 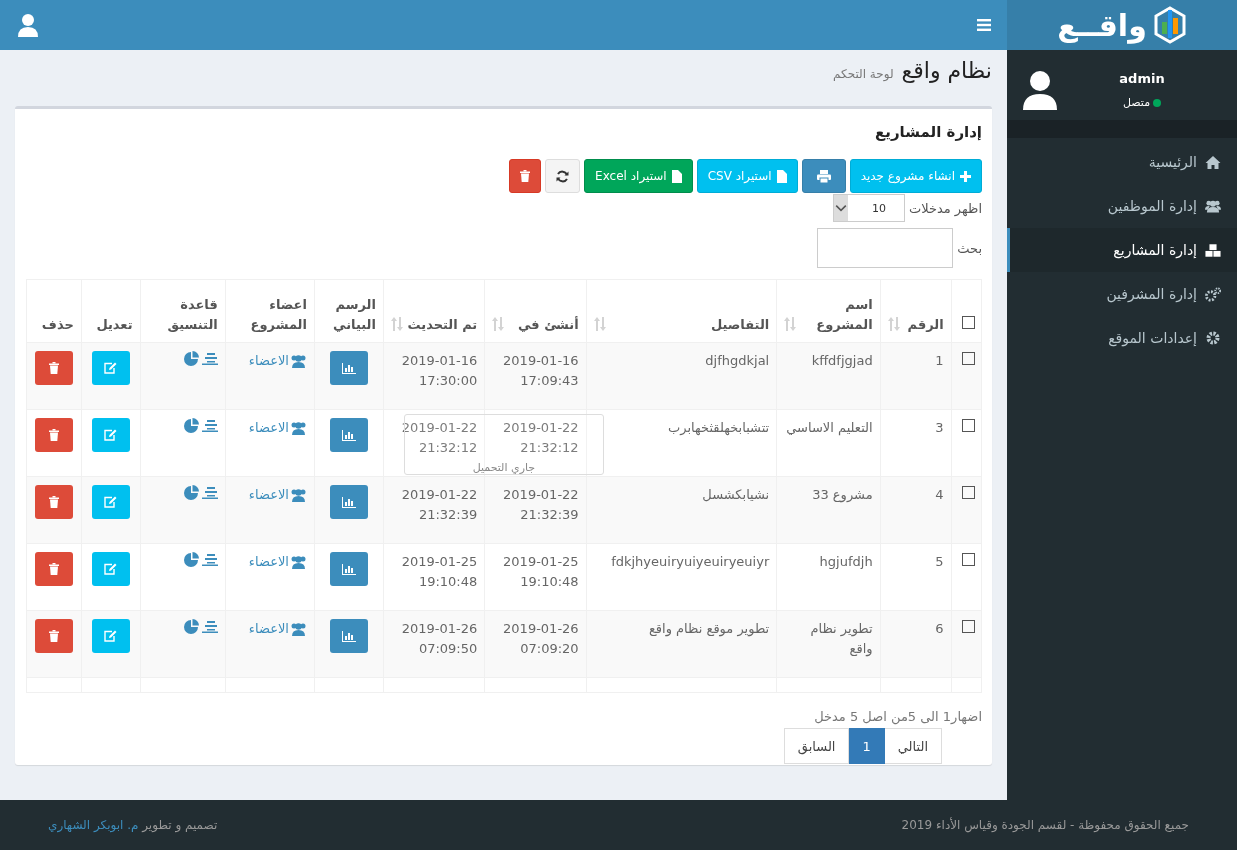 I want to click on sidebar-item: إدارة الموظفين, so click(x=1122, y=206).